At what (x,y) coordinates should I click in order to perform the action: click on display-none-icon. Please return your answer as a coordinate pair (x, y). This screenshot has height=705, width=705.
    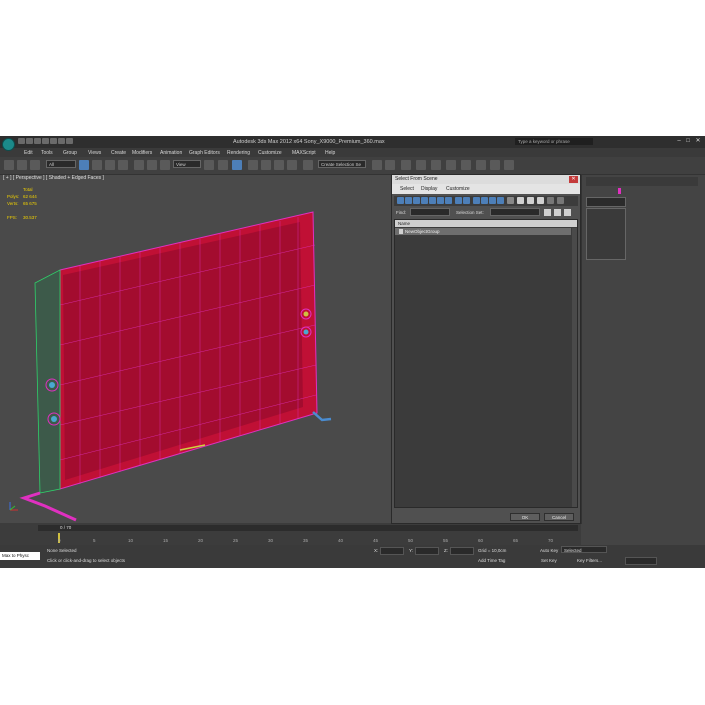
    Looking at the image, I should click on (510, 200).